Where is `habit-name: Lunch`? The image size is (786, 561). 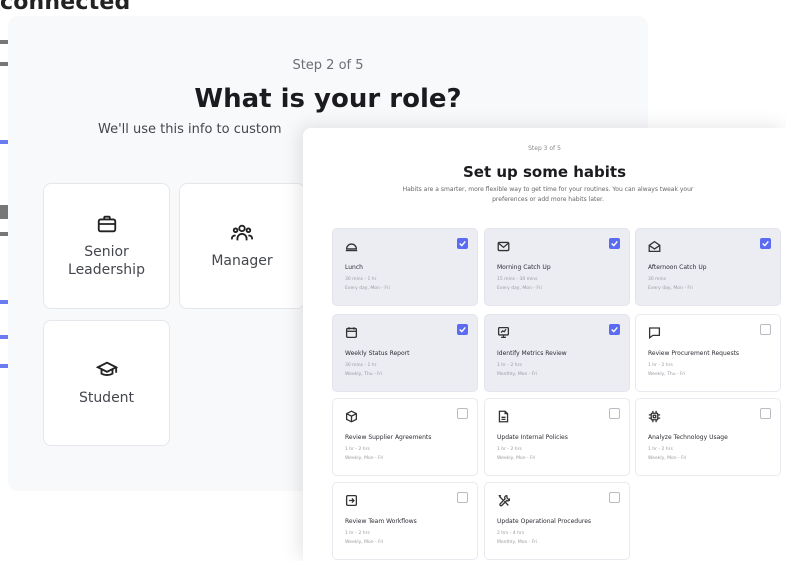
habit-name: Lunch is located at coordinates (354, 267).